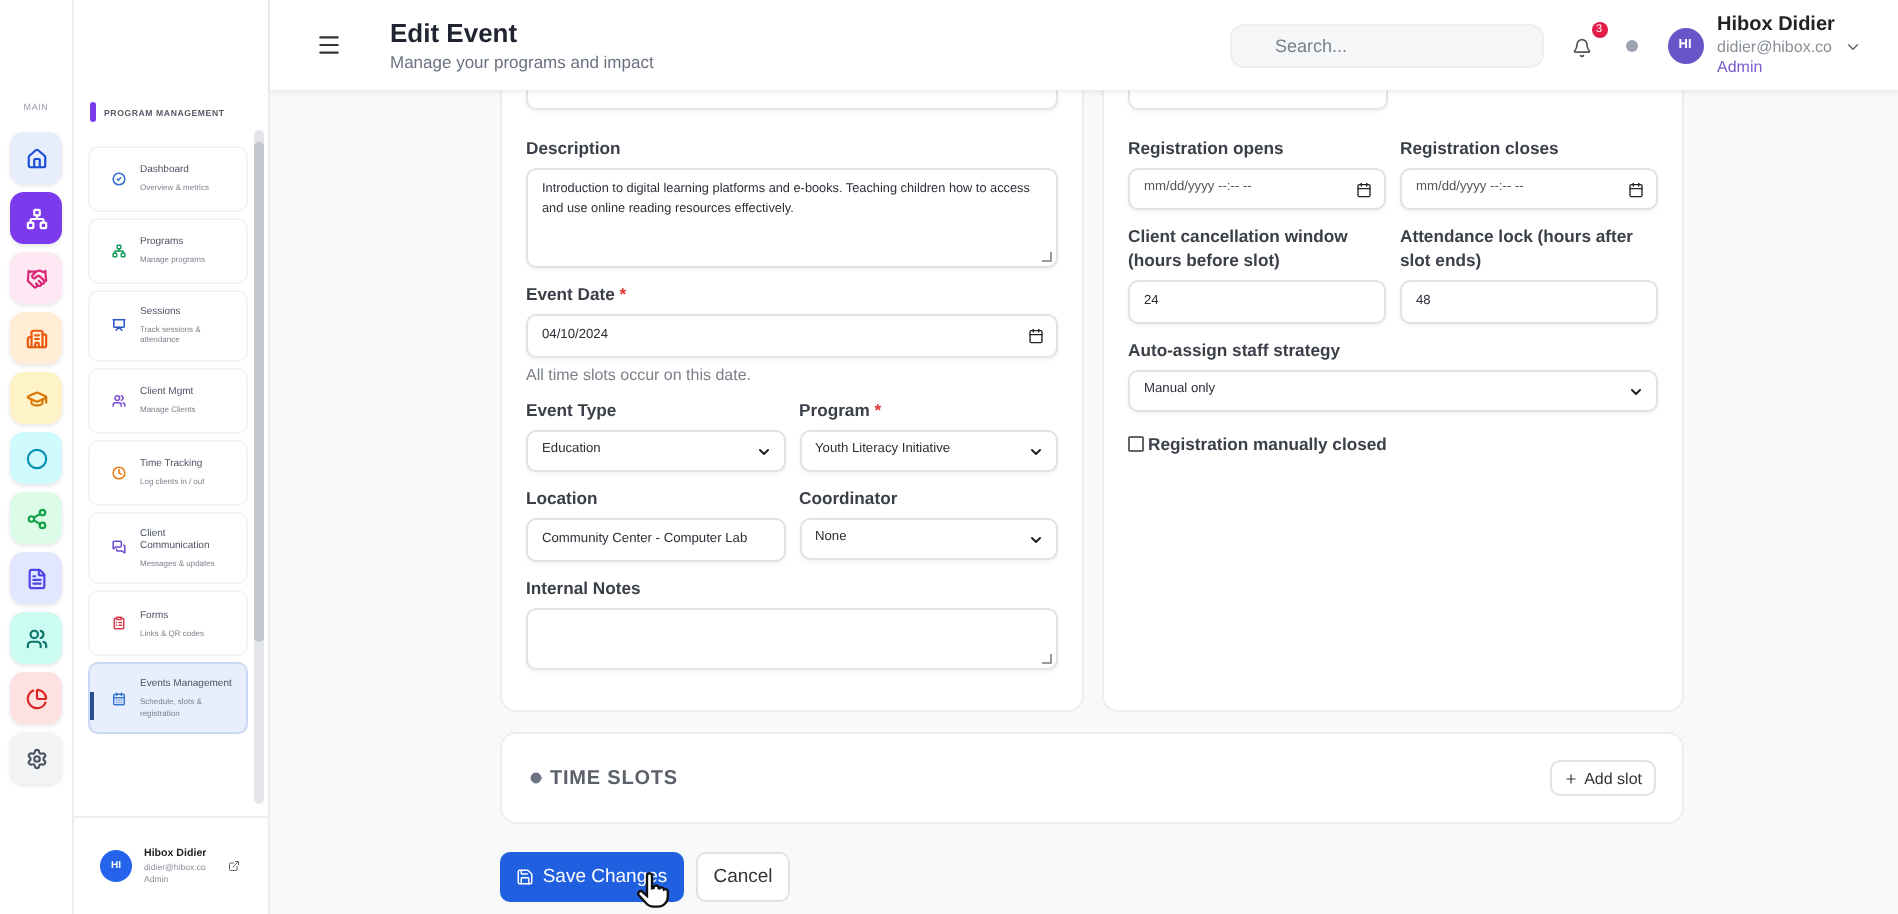  Describe the element at coordinates (614, 778) in the screenshot. I see `section-title: TIME SLOTS` at that location.